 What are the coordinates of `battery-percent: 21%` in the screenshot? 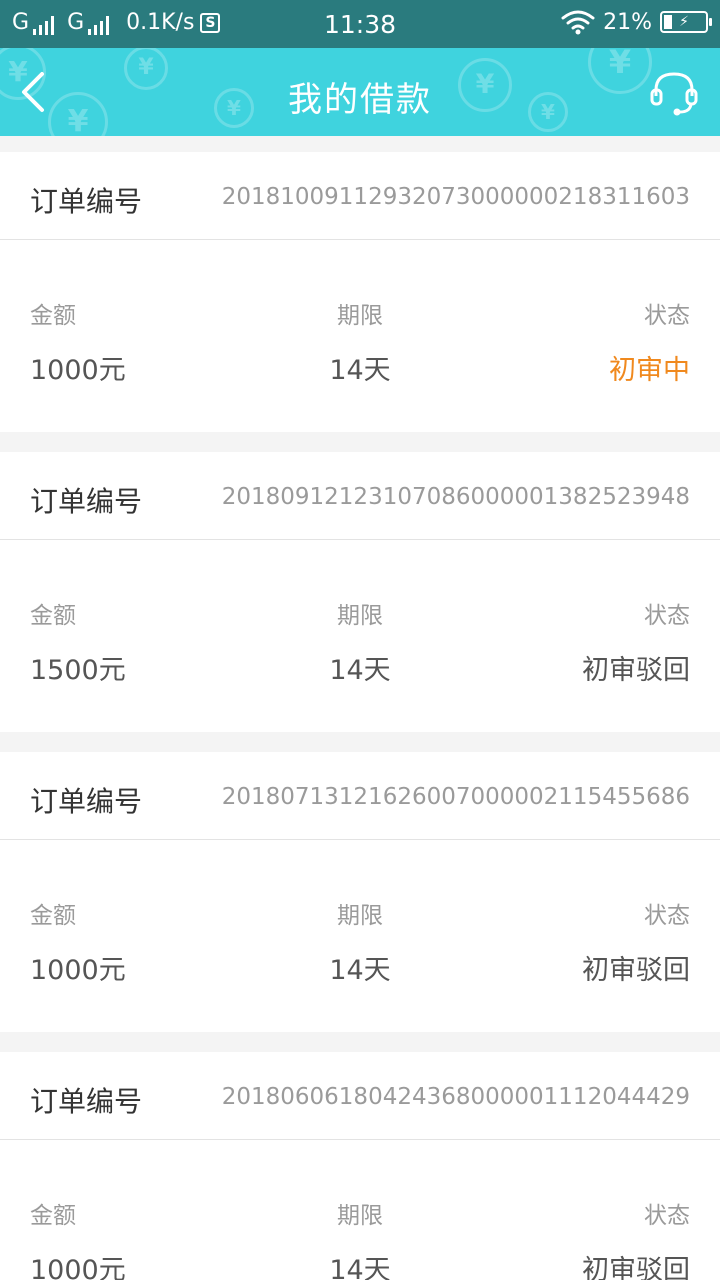 It's located at (627, 22).